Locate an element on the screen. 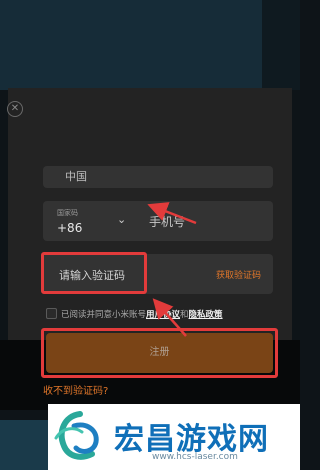 This screenshot has width=320, height=470. phone-input: 手机号 is located at coordinates (167, 221).